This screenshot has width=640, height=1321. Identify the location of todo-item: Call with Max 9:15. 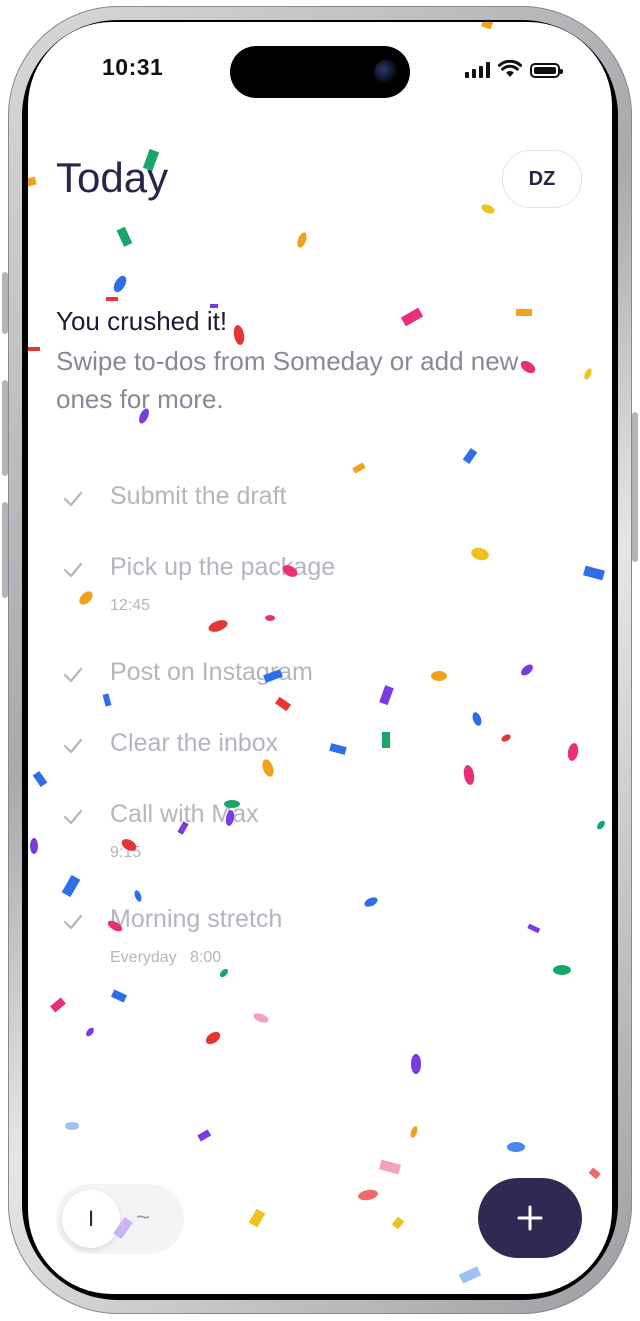
(316, 835).